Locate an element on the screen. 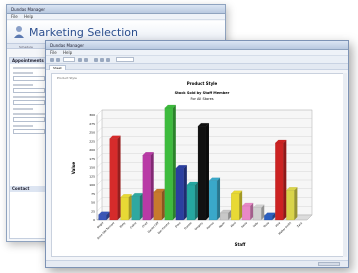 The width and height of the screenshot is (358, 273). tab-schedule-1: Schedule is located at coordinates (26, 47).